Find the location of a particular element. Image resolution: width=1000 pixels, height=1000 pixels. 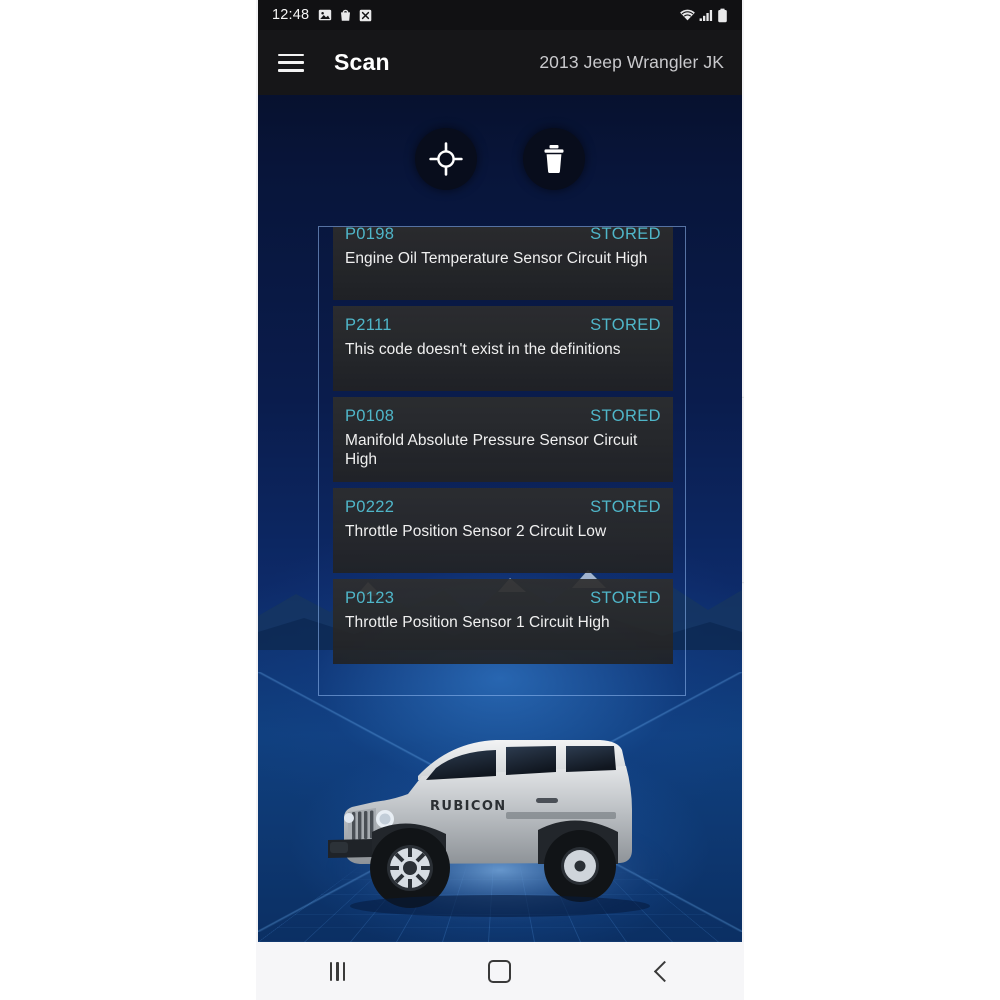

android-nav-bar is located at coordinates (500, 971).